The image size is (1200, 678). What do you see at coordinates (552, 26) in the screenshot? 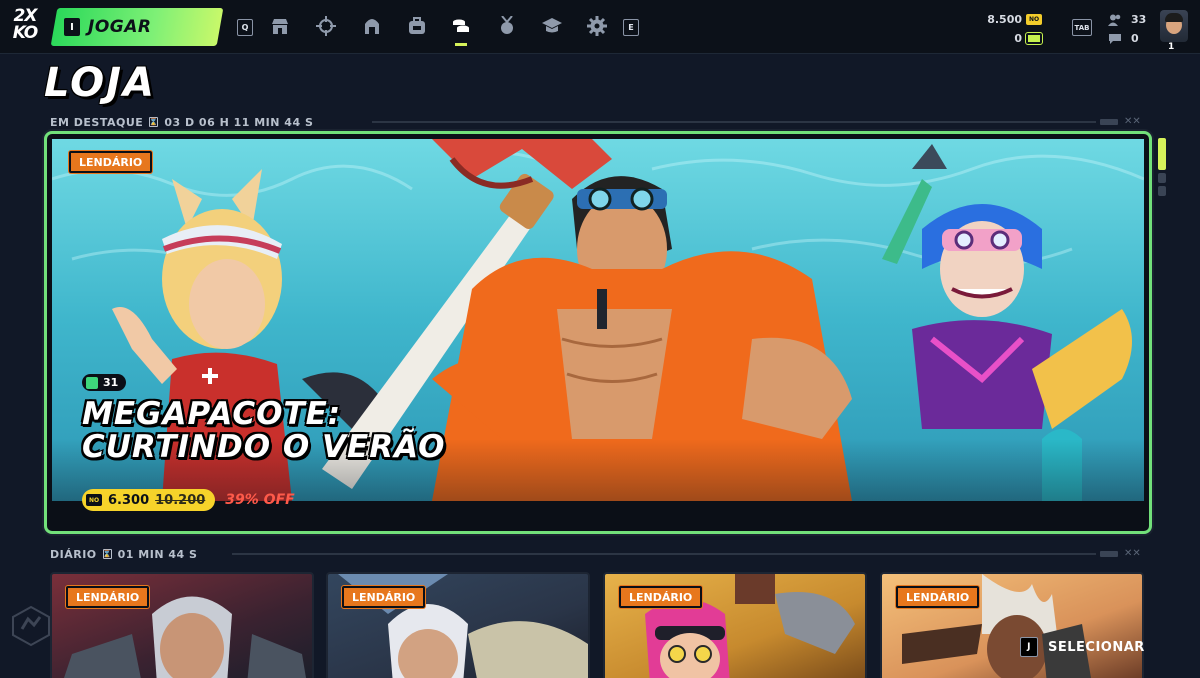
I see `graduation-cap-icon` at bounding box center [552, 26].